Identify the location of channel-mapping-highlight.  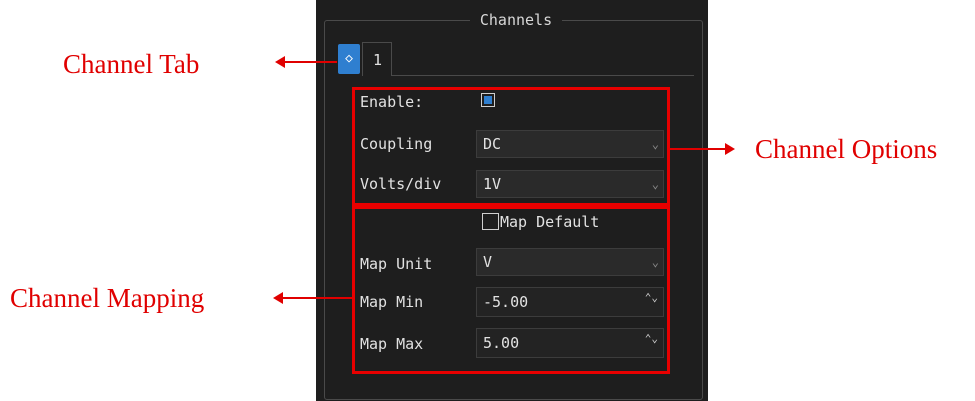
(511, 290).